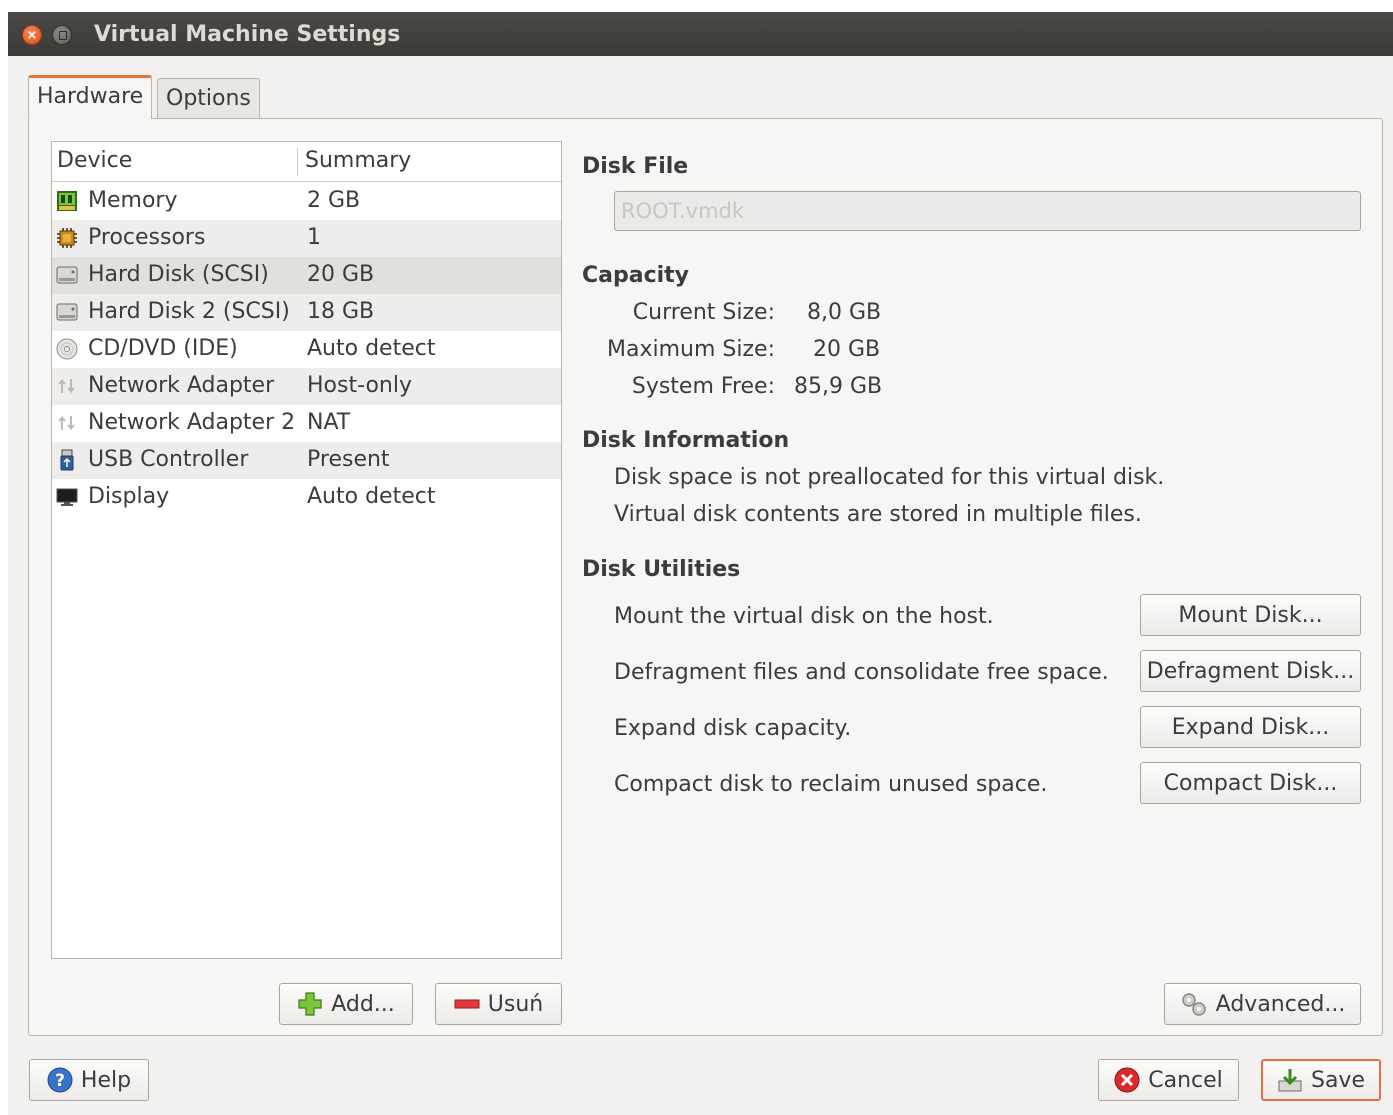  Describe the element at coordinates (1337, 1080) in the screenshot. I see `save-label: Save` at that location.